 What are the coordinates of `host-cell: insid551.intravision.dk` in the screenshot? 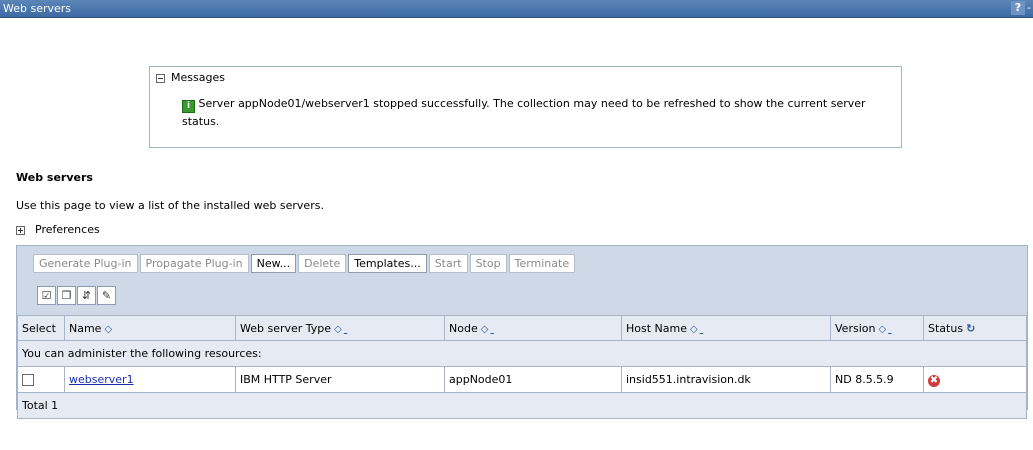 It's located at (726, 379).